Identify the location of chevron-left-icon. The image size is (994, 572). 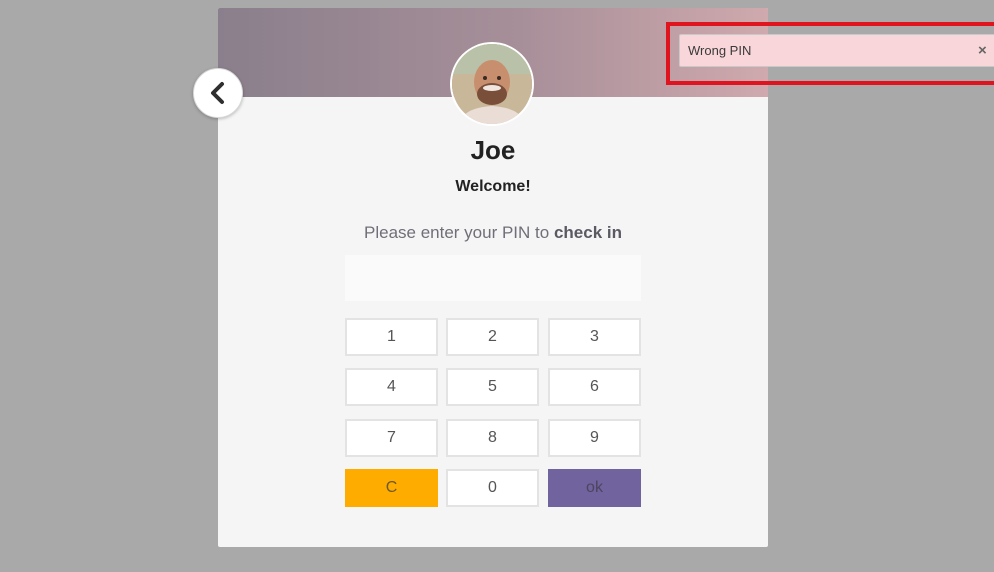
(217, 93).